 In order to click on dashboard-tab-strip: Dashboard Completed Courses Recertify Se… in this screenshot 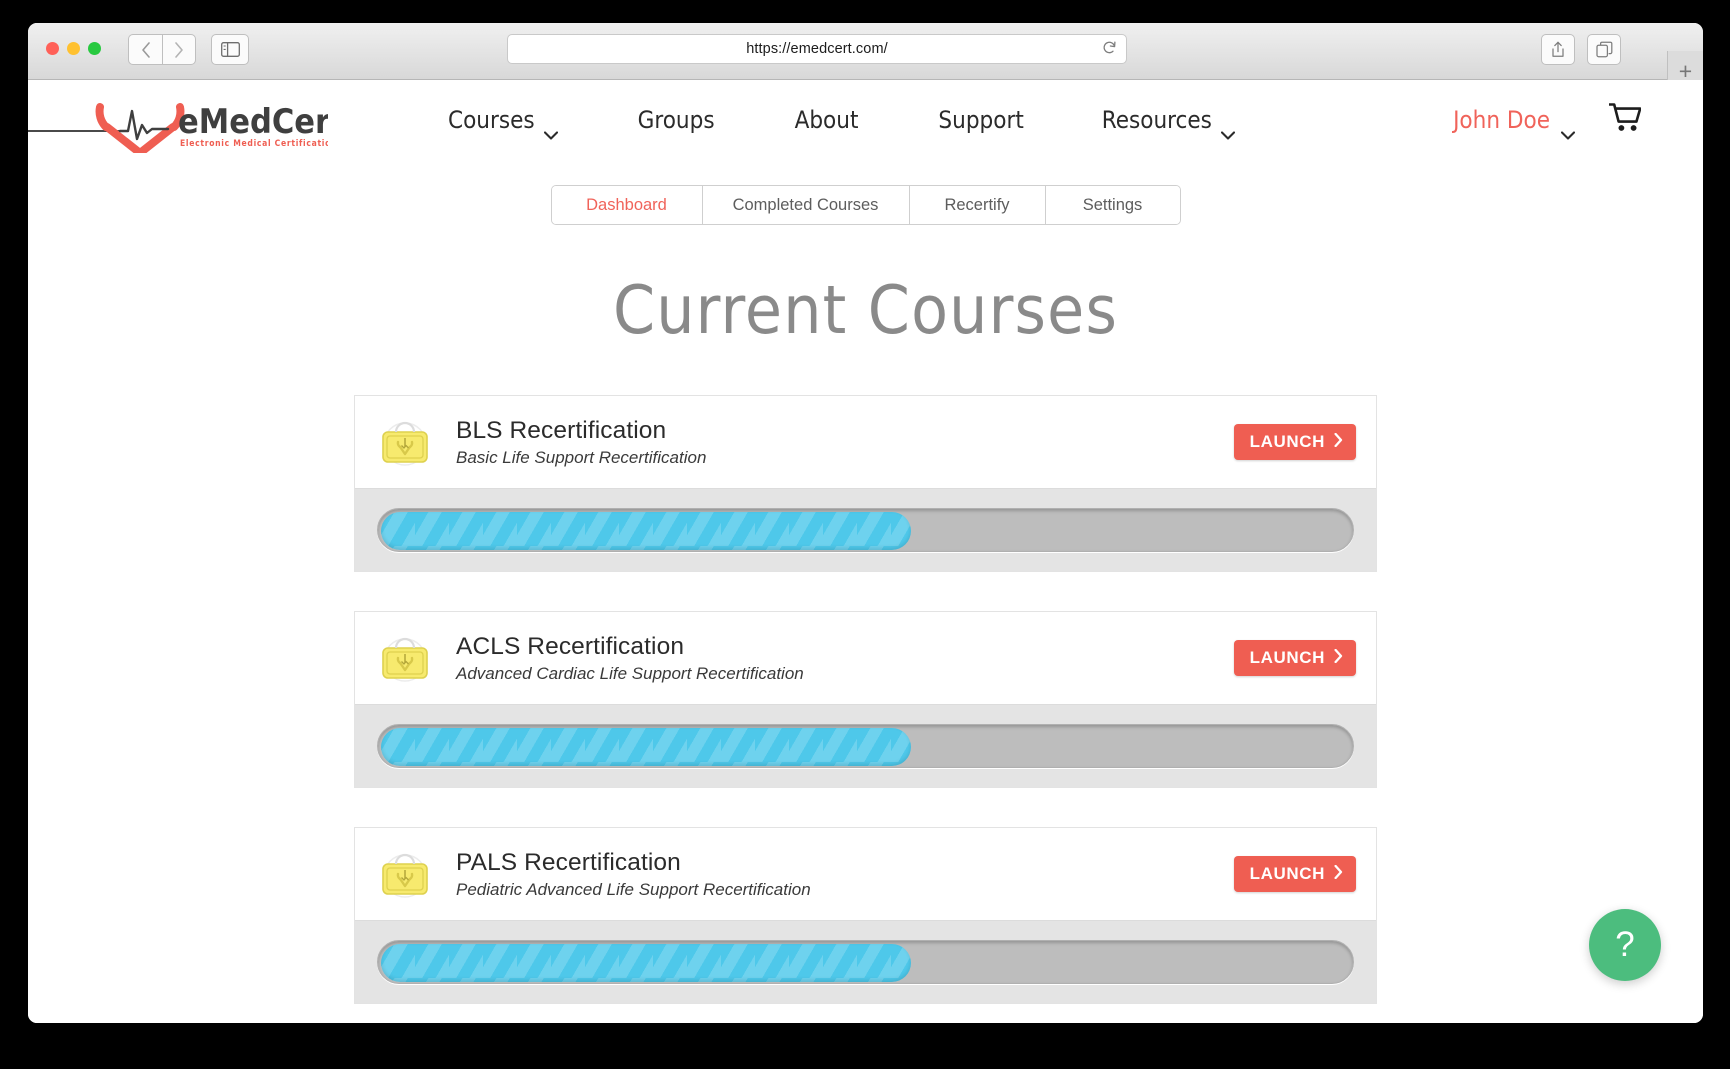, I will do `click(865, 205)`.